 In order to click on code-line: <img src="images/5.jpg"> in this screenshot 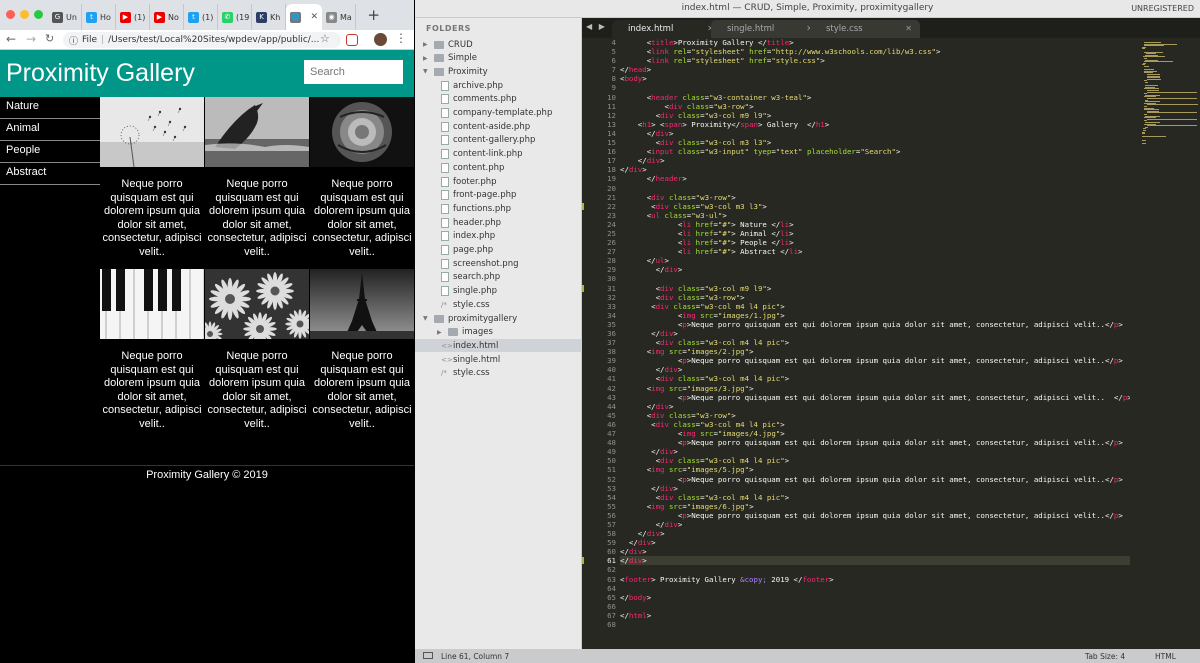, I will do `click(877, 469)`.